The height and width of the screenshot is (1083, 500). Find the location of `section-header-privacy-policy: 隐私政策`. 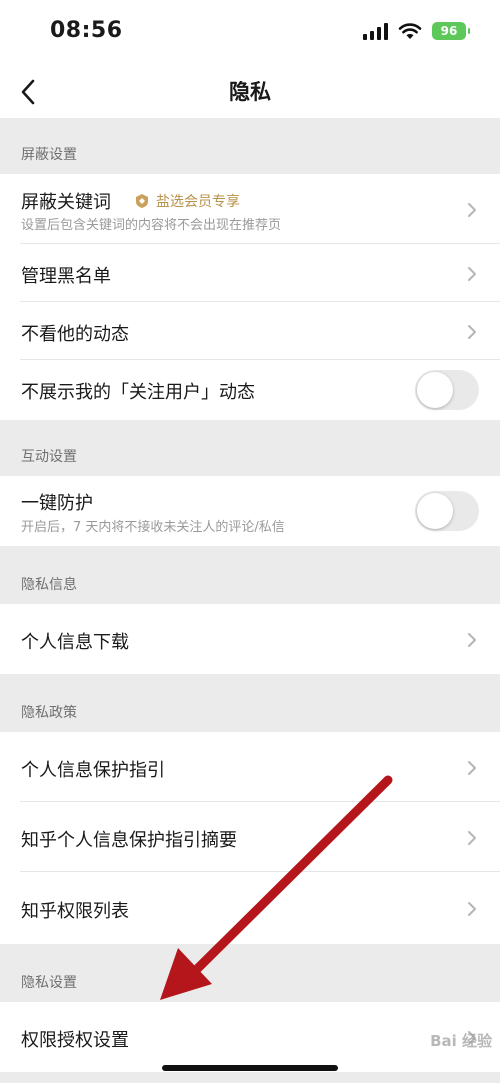

section-header-privacy-policy: 隐私政策 is located at coordinates (250, 703).